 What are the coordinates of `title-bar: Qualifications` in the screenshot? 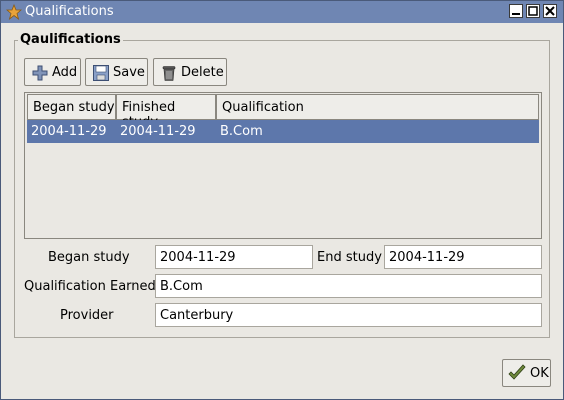 It's located at (282, 12).